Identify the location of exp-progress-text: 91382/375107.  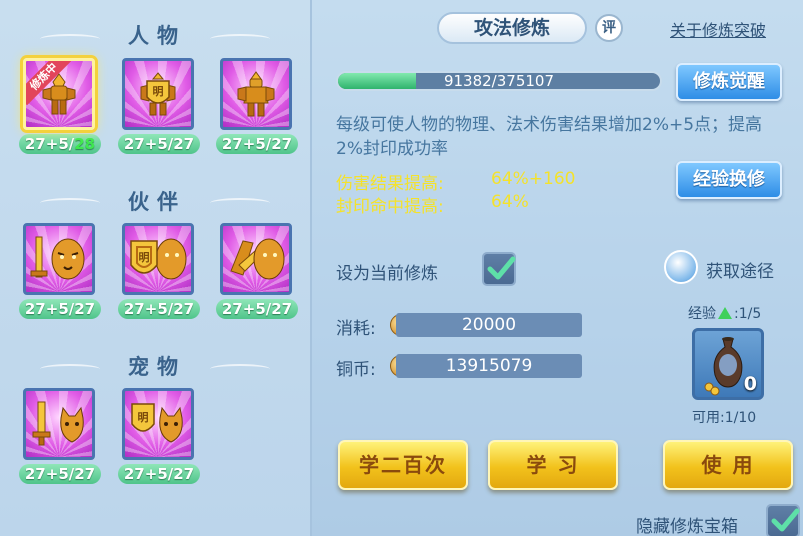
(499, 81).